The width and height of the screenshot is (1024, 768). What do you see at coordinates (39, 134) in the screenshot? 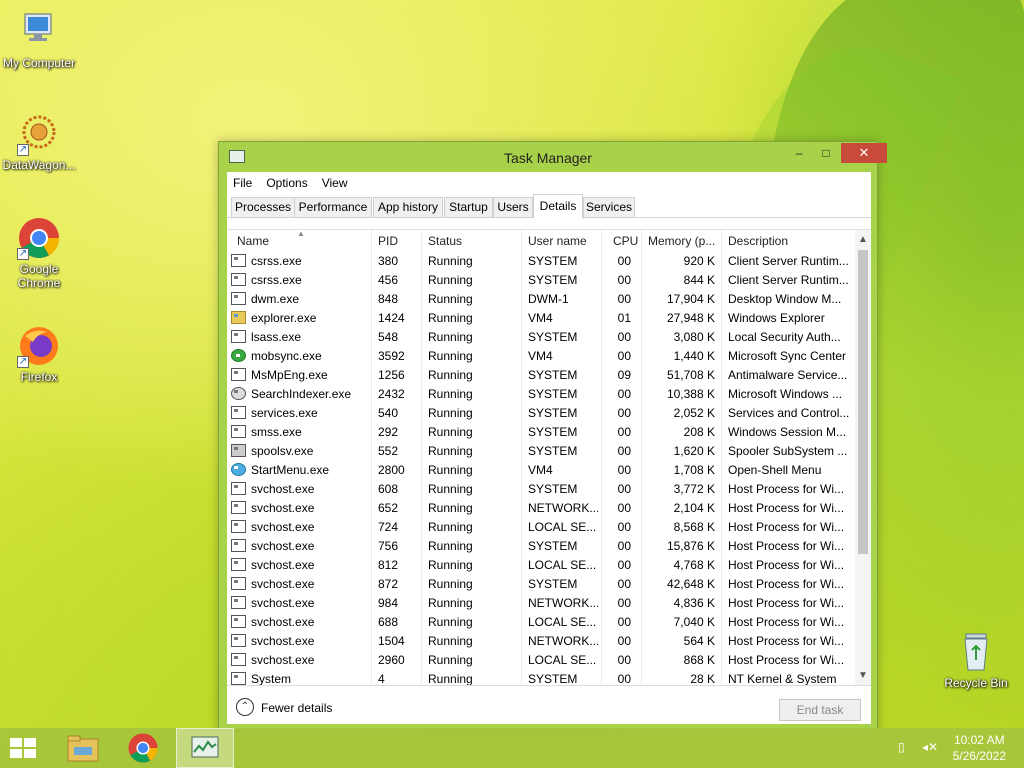
I see `datawagon-icon: ↗` at bounding box center [39, 134].